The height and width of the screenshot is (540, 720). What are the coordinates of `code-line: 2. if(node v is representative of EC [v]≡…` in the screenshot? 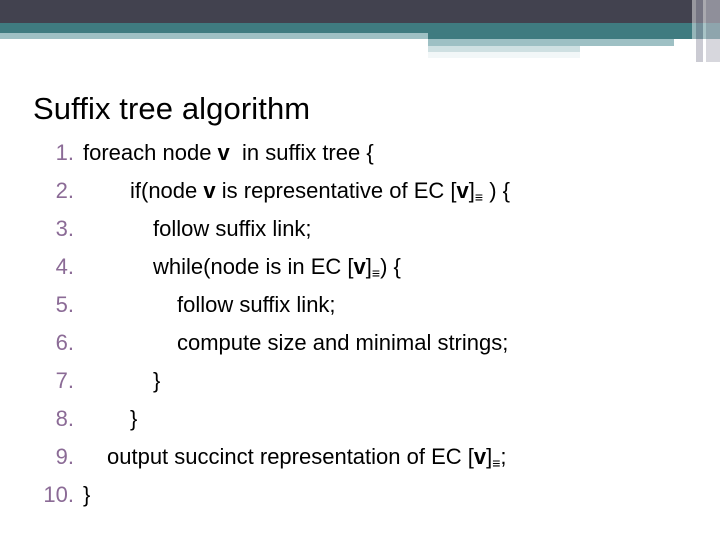 It's located at (369, 191).